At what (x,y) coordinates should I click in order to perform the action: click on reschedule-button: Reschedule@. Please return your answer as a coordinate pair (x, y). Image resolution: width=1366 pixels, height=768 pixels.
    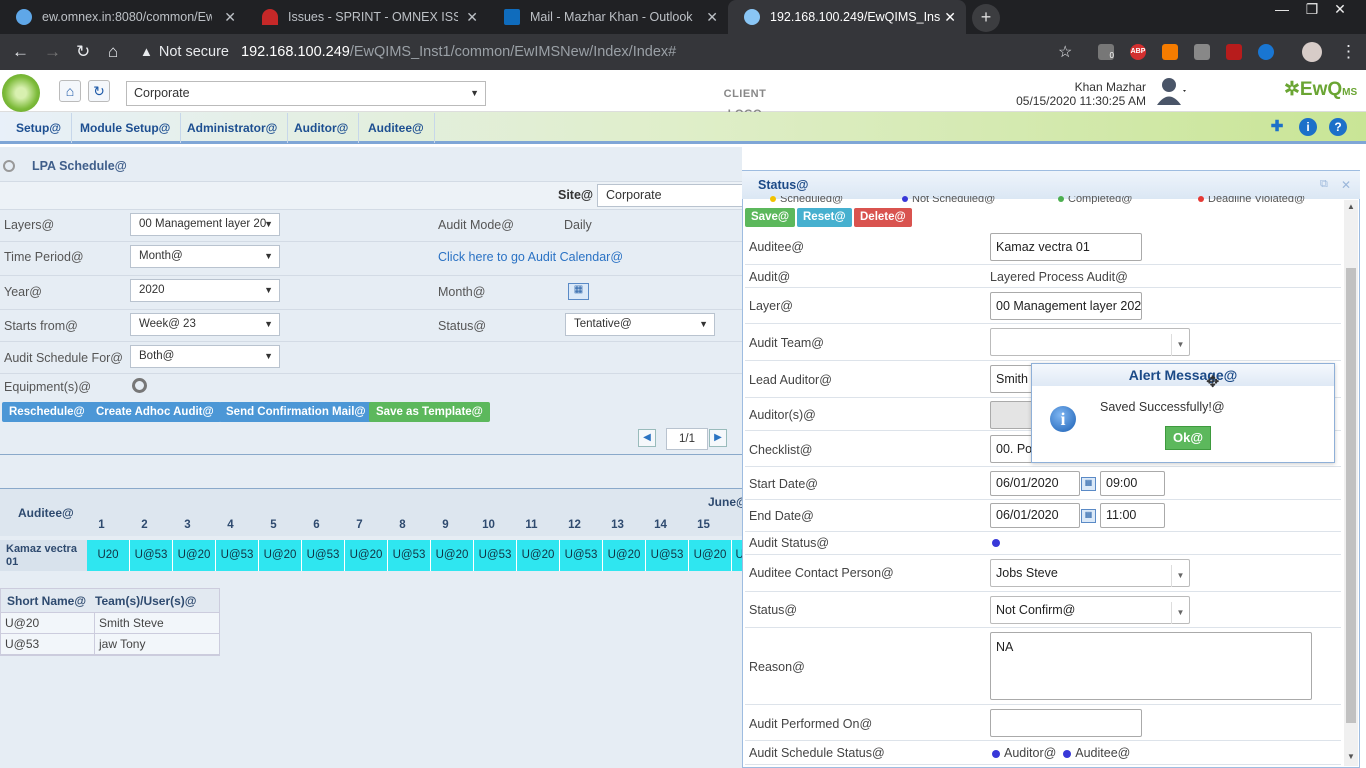
    Looking at the image, I should click on (47, 412).